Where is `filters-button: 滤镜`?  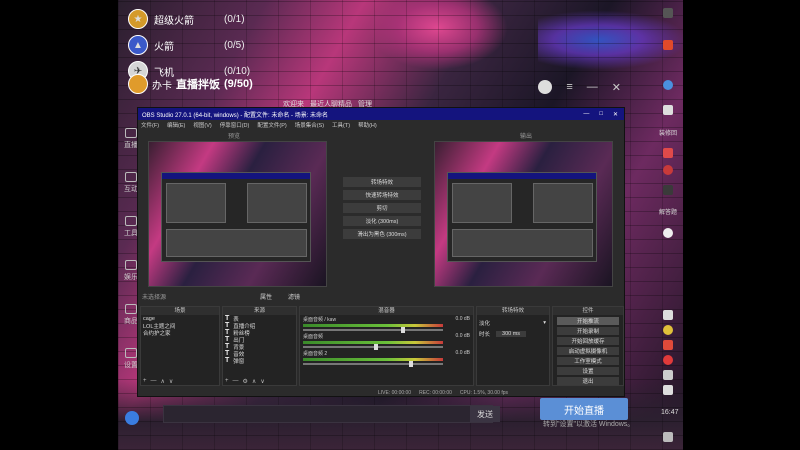 filters-button: 滤镜 is located at coordinates (294, 296).